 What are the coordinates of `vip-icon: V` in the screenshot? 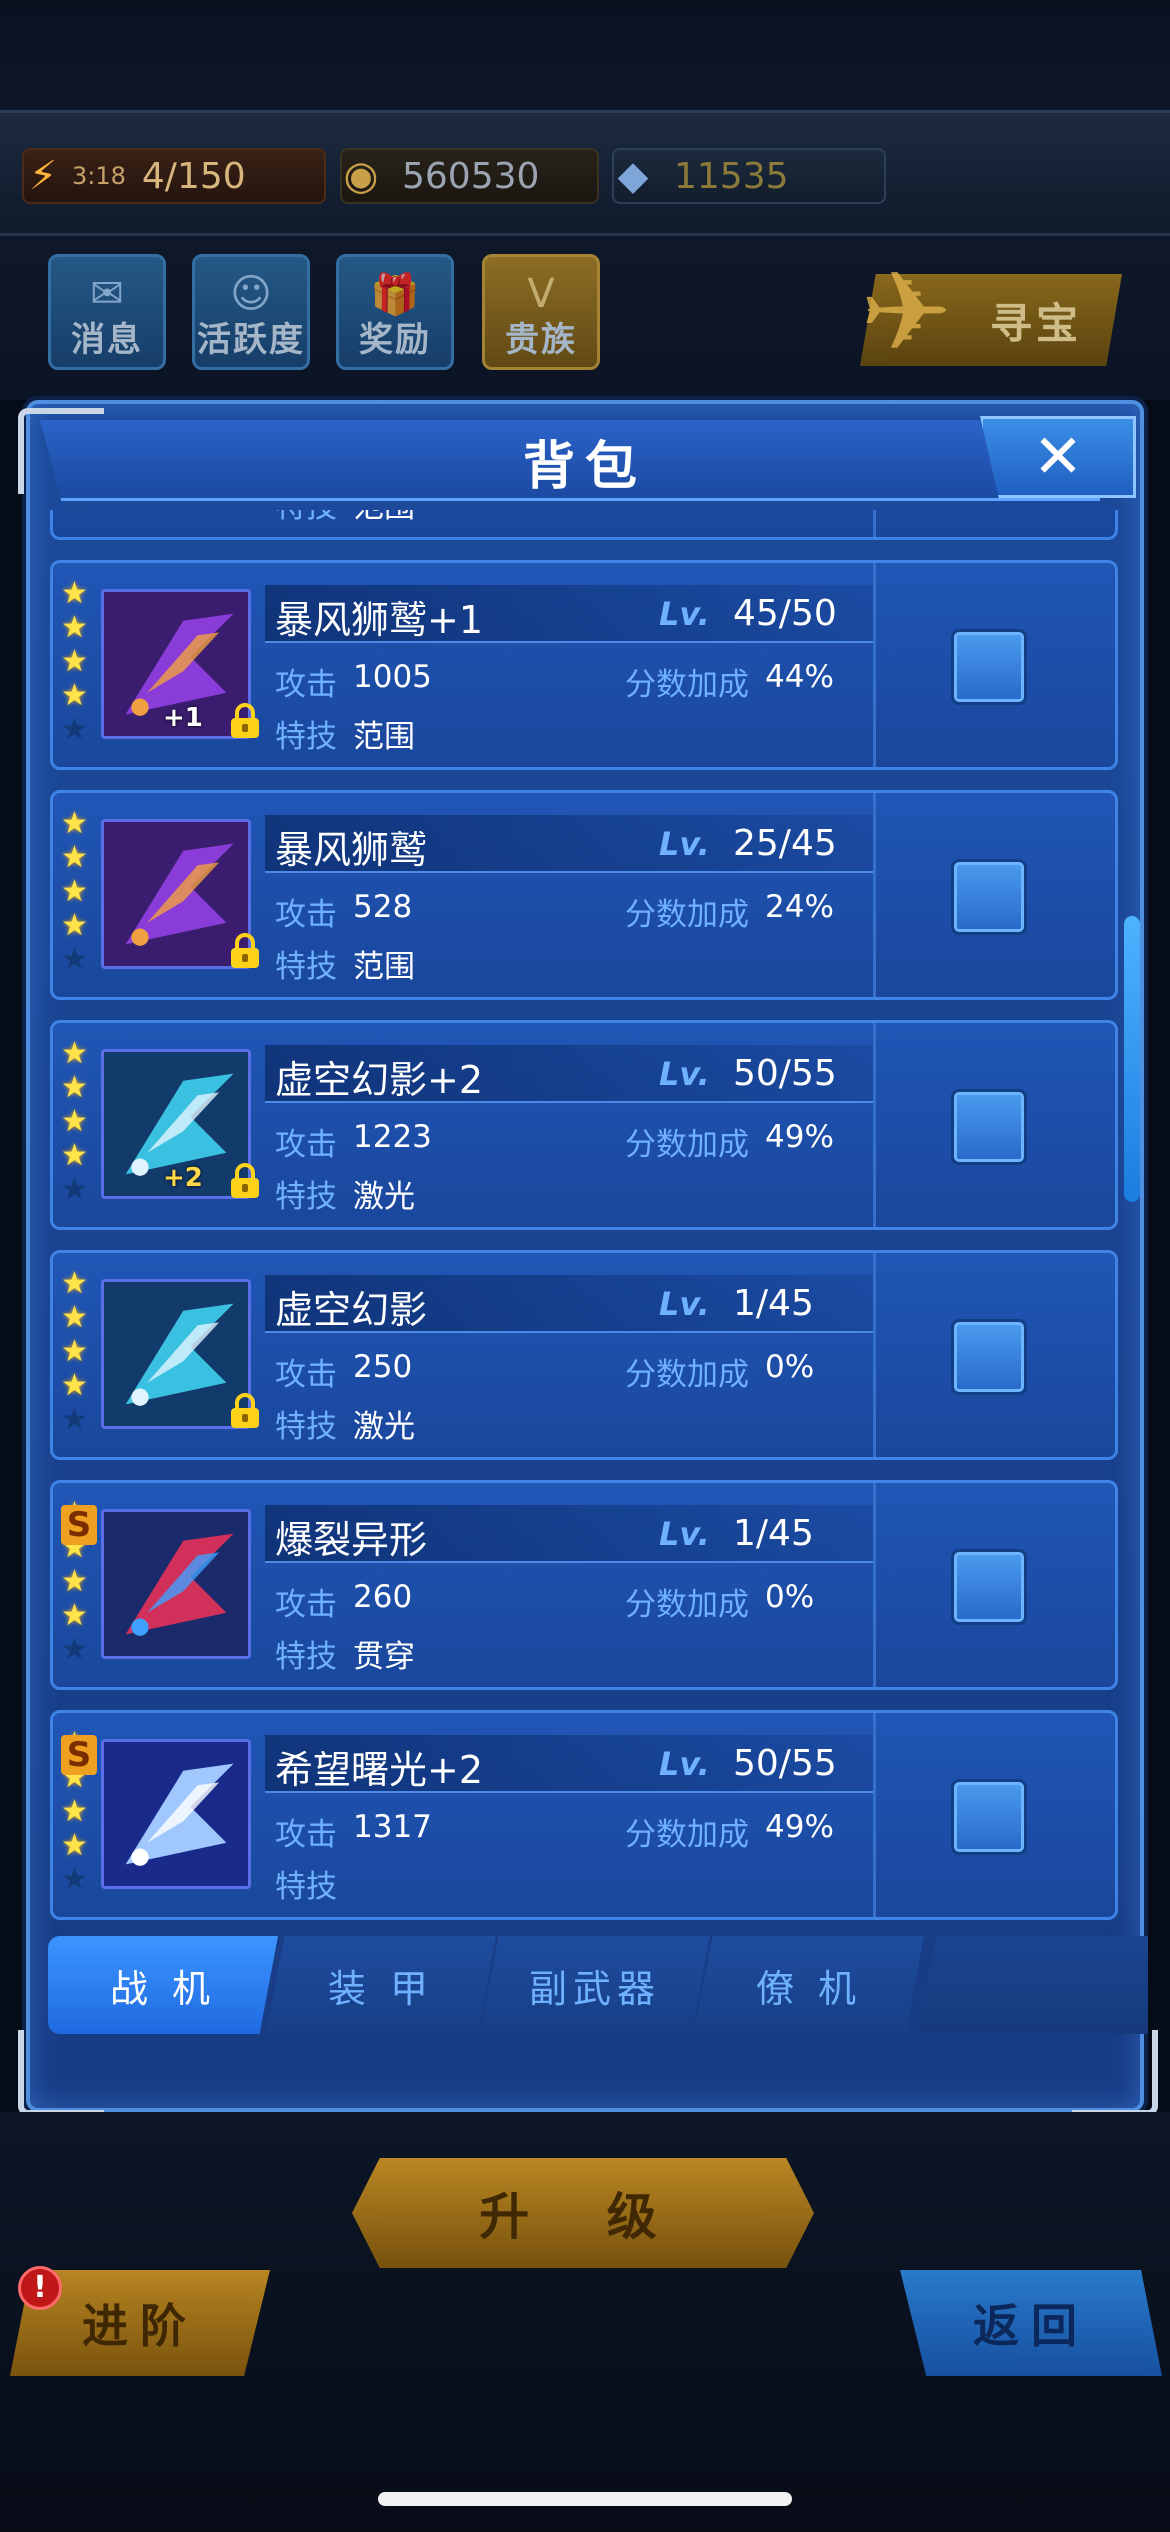 It's located at (541, 294).